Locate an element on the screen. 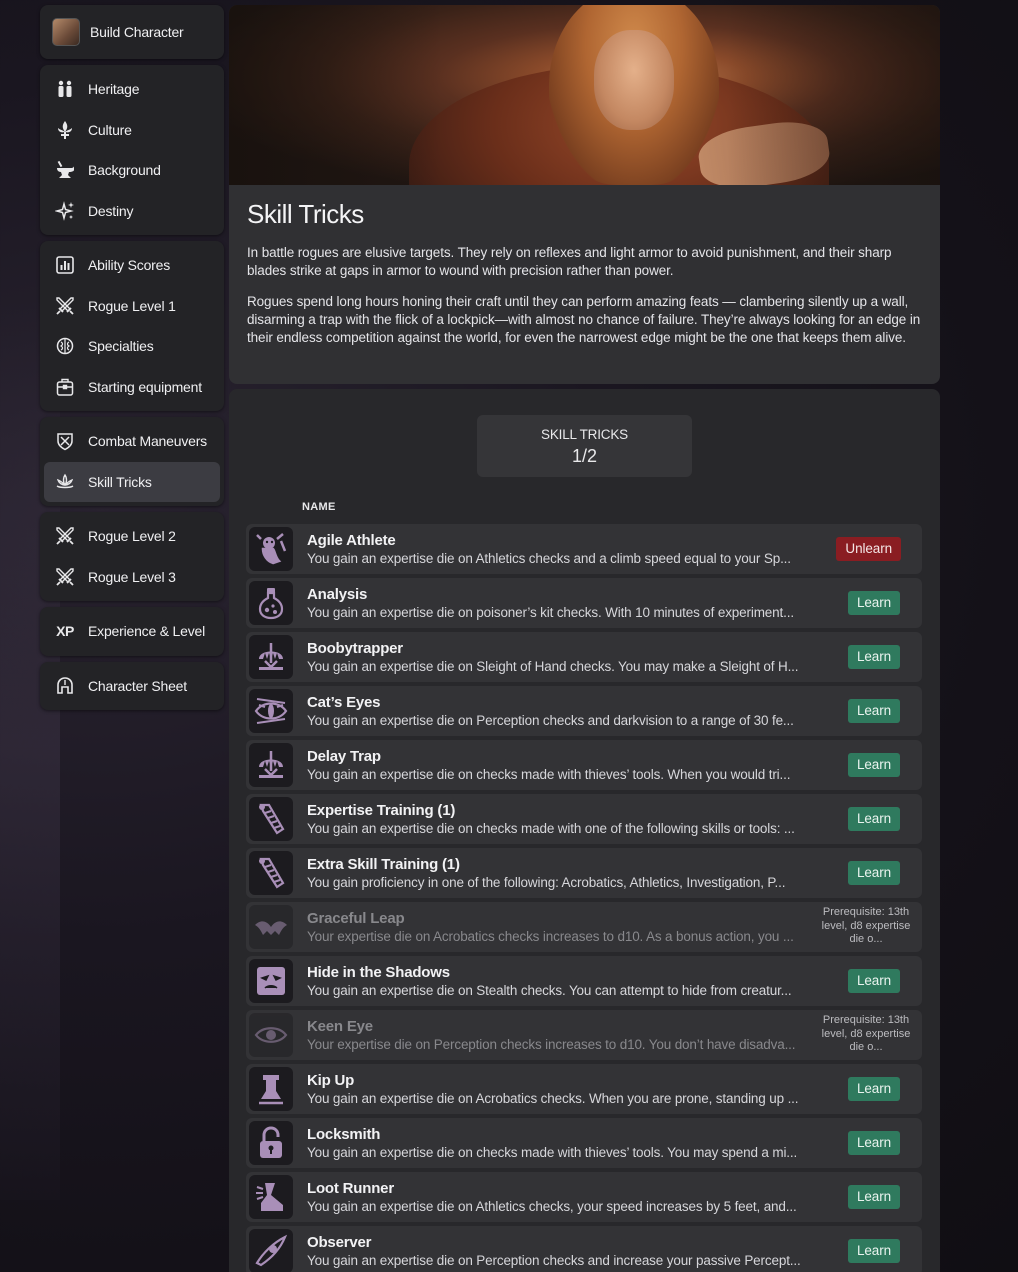  scroll-icon is located at coordinates (271, 873).